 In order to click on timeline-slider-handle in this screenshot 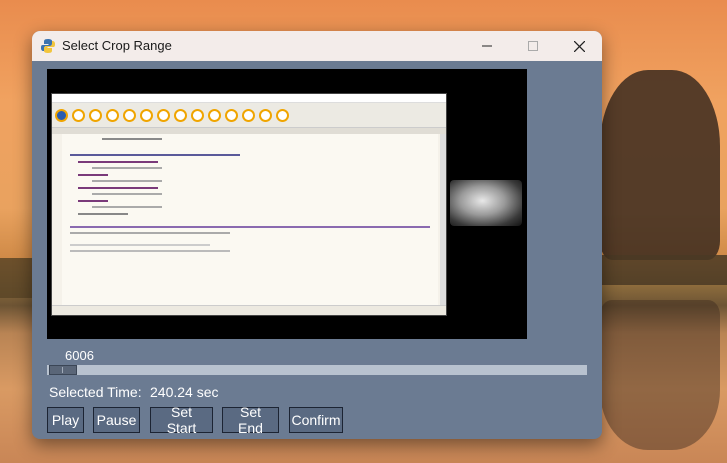, I will do `click(63, 370)`.